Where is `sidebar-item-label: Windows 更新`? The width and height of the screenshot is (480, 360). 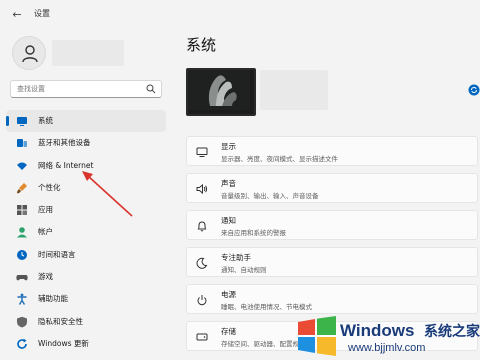
sidebar-item-label: Windows 更新 is located at coordinates (63, 343).